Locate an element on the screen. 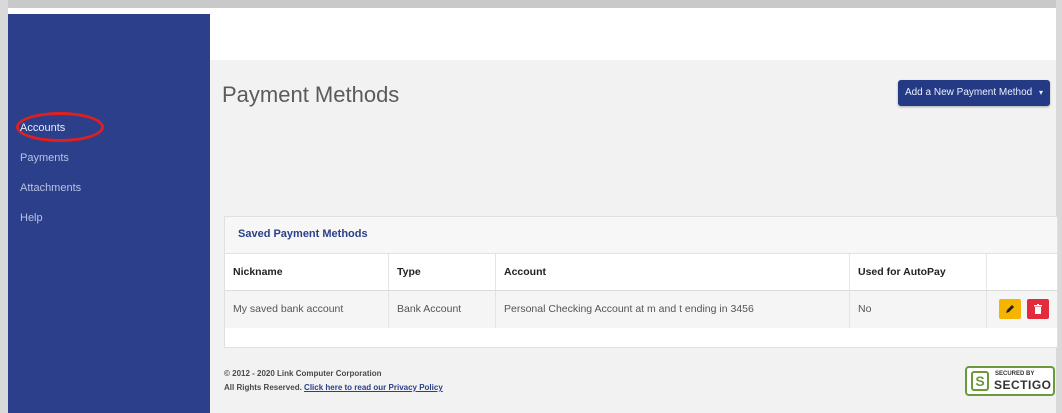 The height and width of the screenshot is (413, 1062). page-title: Payment Methods is located at coordinates (311, 94).